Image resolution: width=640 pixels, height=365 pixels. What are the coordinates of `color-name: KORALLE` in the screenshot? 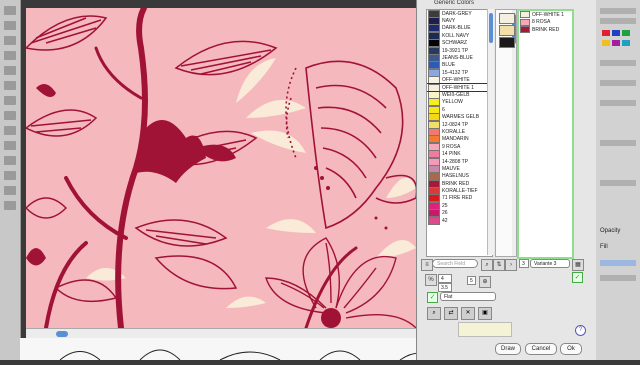 It's located at (454, 131).